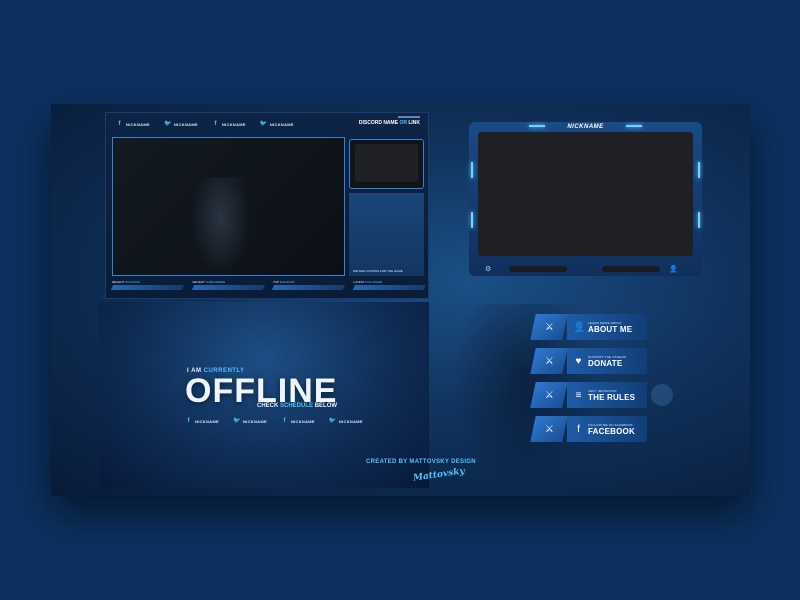  Describe the element at coordinates (421, 462) in the screenshot. I see `created-by-text: CREATED BY MATTOVSKY DESIGN` at that location.